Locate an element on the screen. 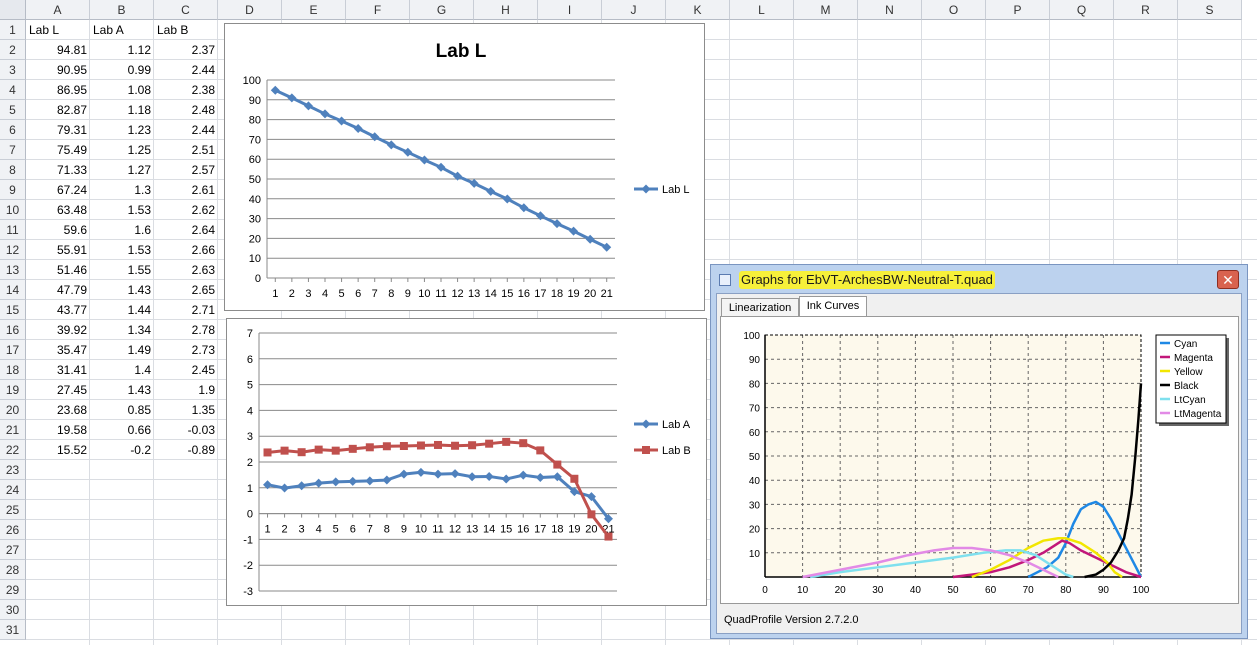  data-cell: 71.33 is located at coordinates (58, 170).